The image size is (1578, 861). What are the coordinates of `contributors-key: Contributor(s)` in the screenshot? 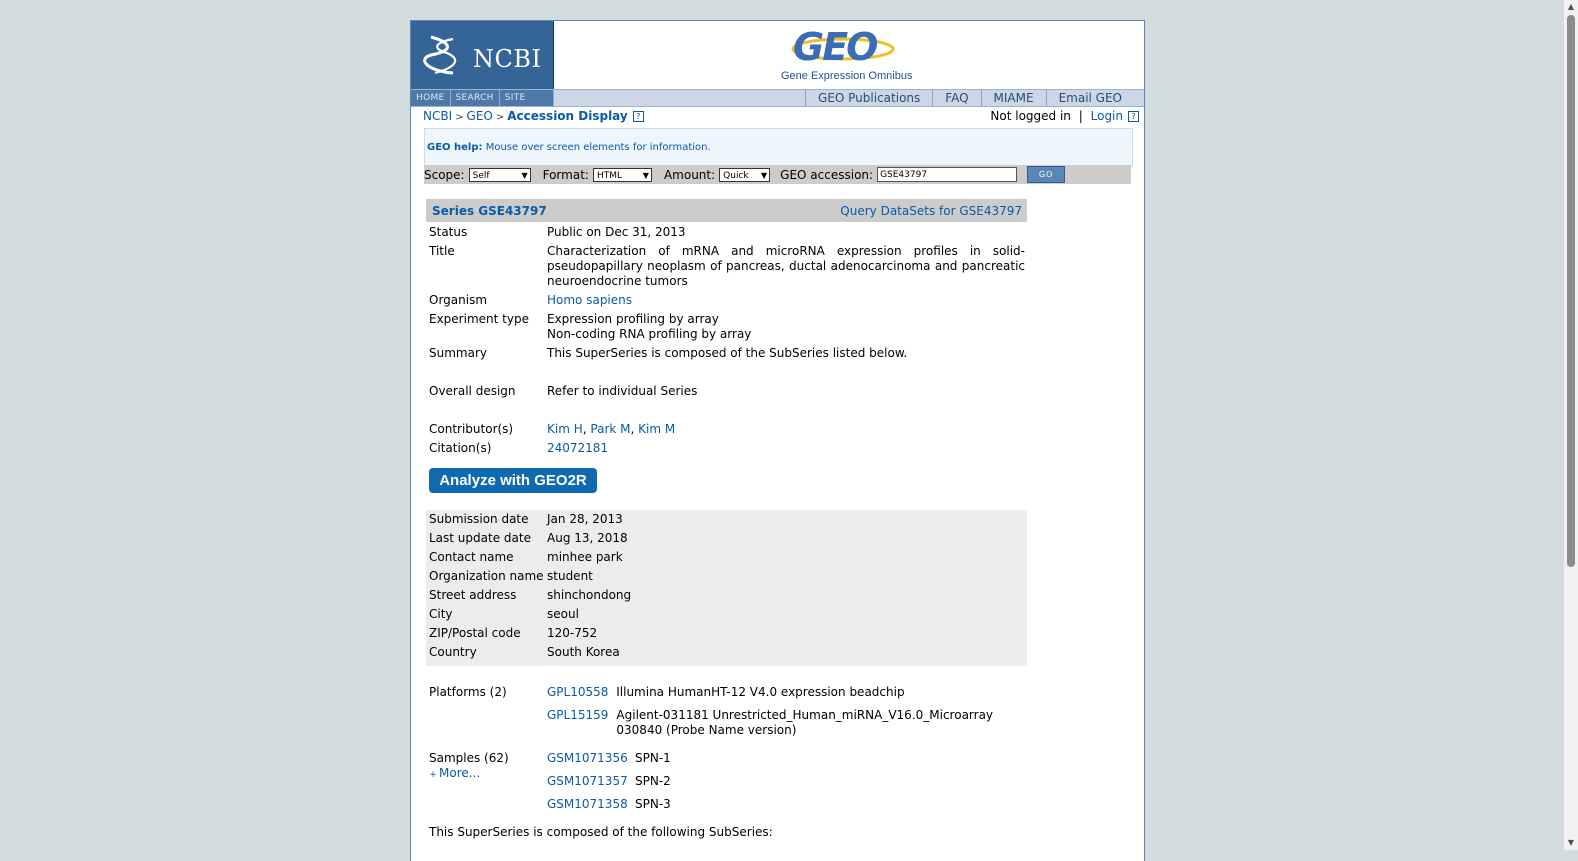 It's located at (471, 429).